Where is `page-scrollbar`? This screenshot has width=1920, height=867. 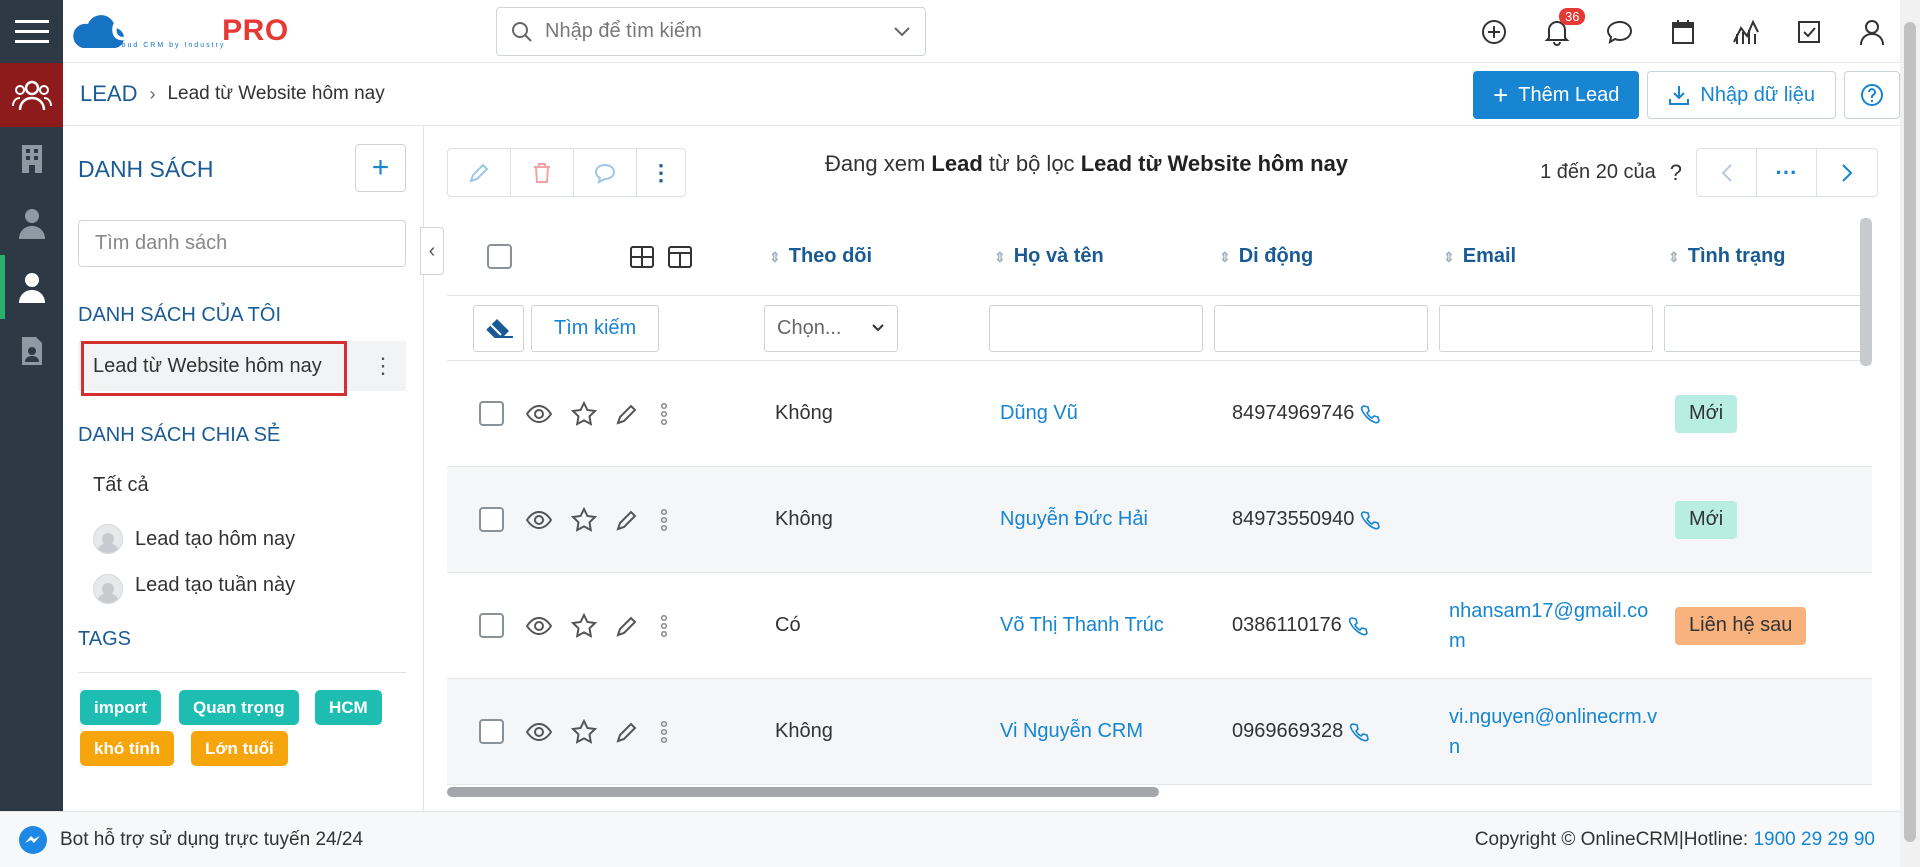 page-scrollbar is located at coordinates (1910, 433).